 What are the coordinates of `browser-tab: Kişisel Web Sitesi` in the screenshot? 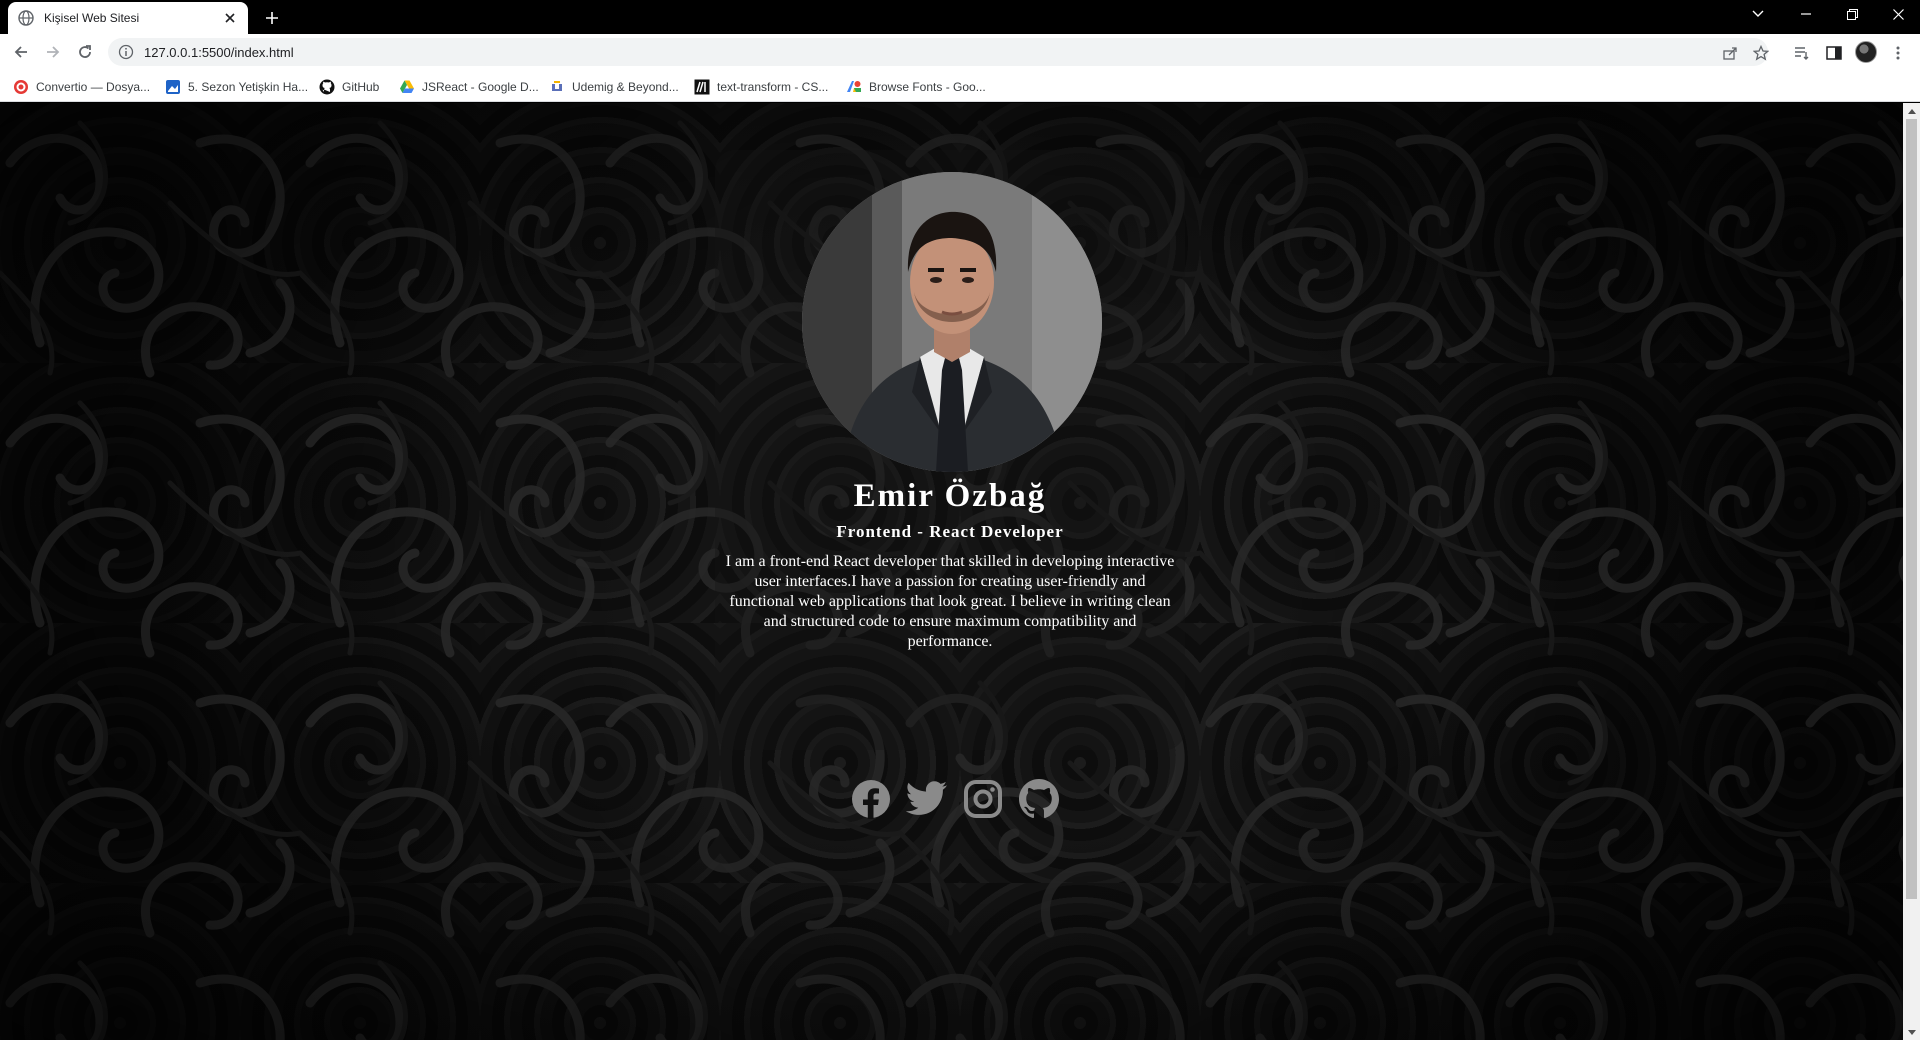 It's located at (128, 18).